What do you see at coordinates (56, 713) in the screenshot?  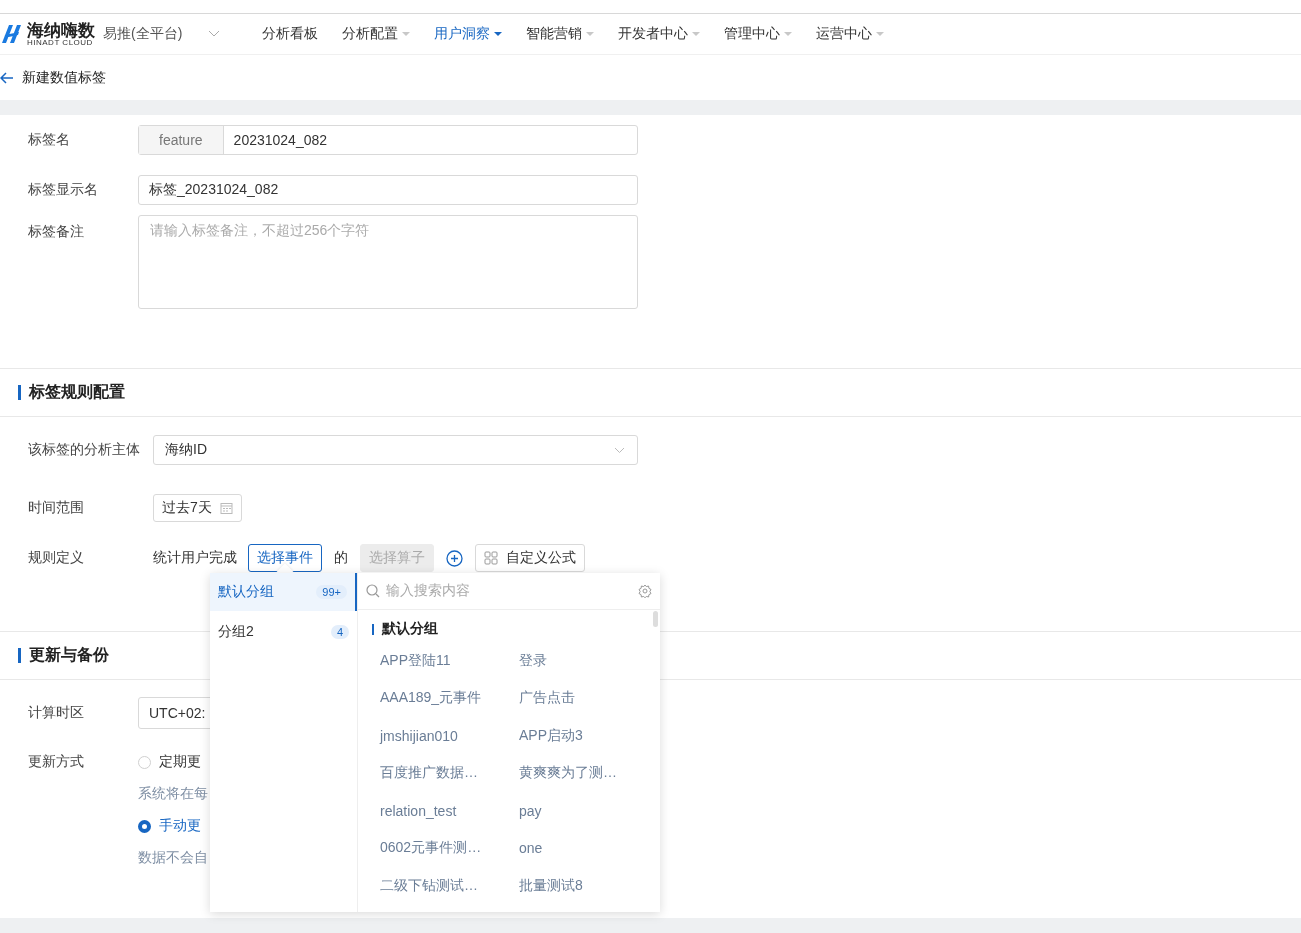 I see `field-label: 计算时区` at bounding box center [56, 713].